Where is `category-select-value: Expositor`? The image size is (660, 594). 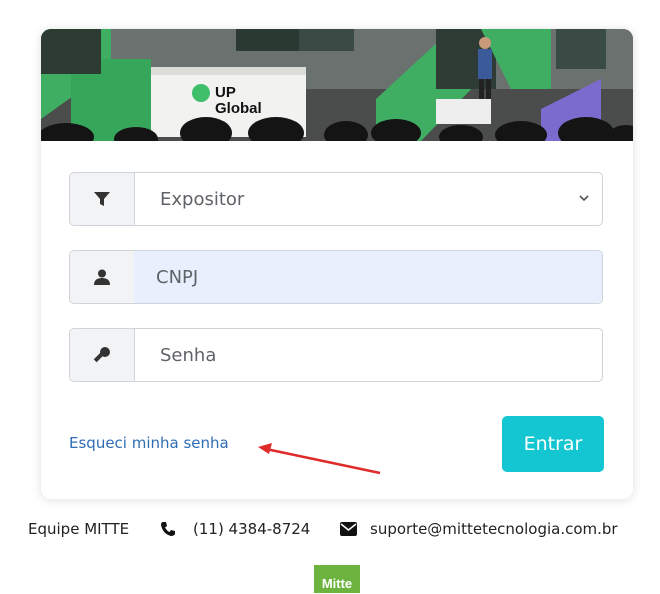 category-select-value: Expositor is located at coordinates (202, 199).